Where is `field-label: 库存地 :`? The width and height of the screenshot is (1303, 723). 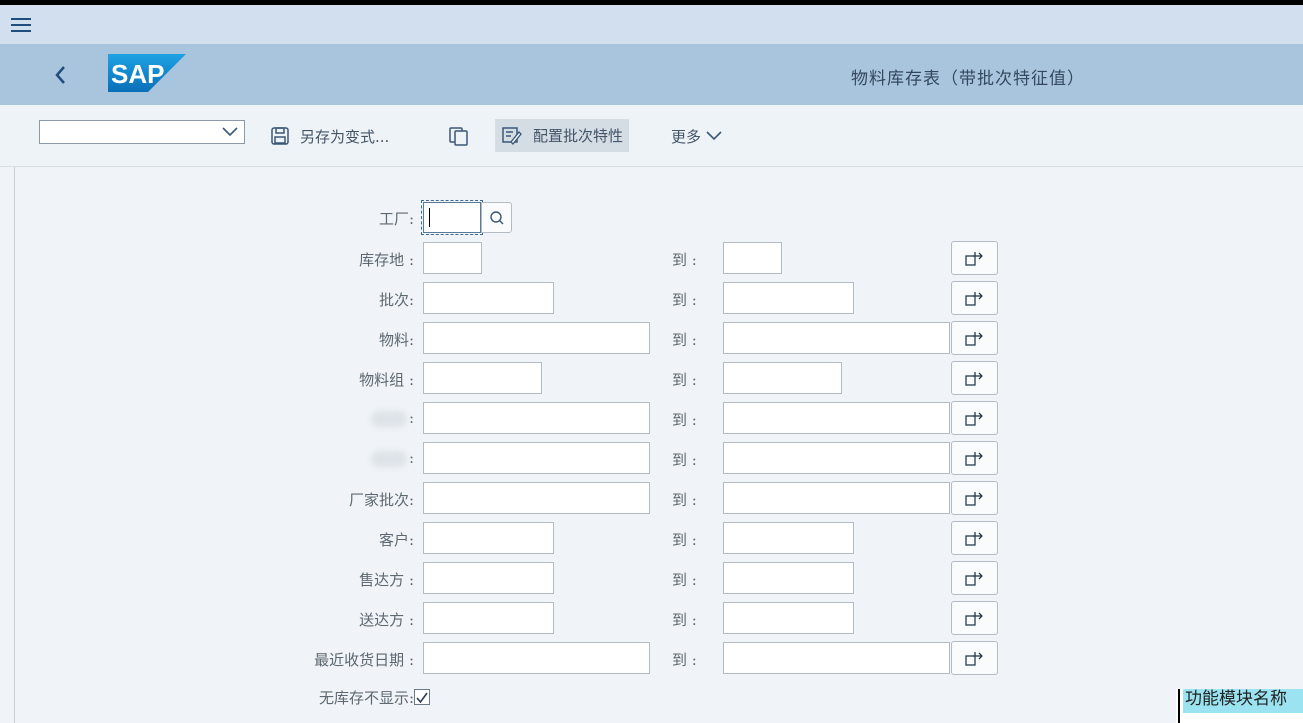
field-label: 库存地 : is located at coordinates (386, 259).